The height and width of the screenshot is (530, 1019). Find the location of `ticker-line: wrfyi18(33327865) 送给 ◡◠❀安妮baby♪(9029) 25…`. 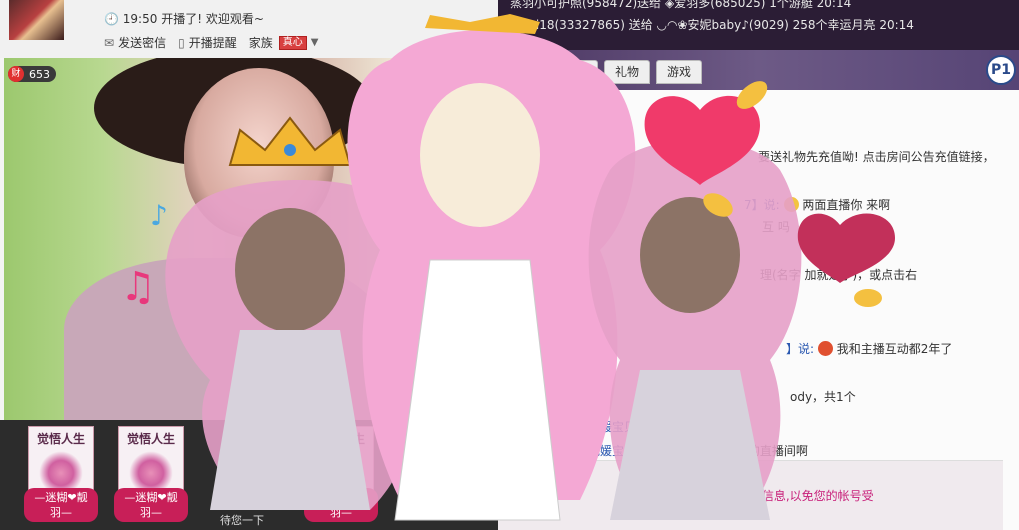

ticker-line: wrfyi18(33327865) 送给 ◡◠❀安妮baby♪(9029) 25… is located at coordinates (712, 25).